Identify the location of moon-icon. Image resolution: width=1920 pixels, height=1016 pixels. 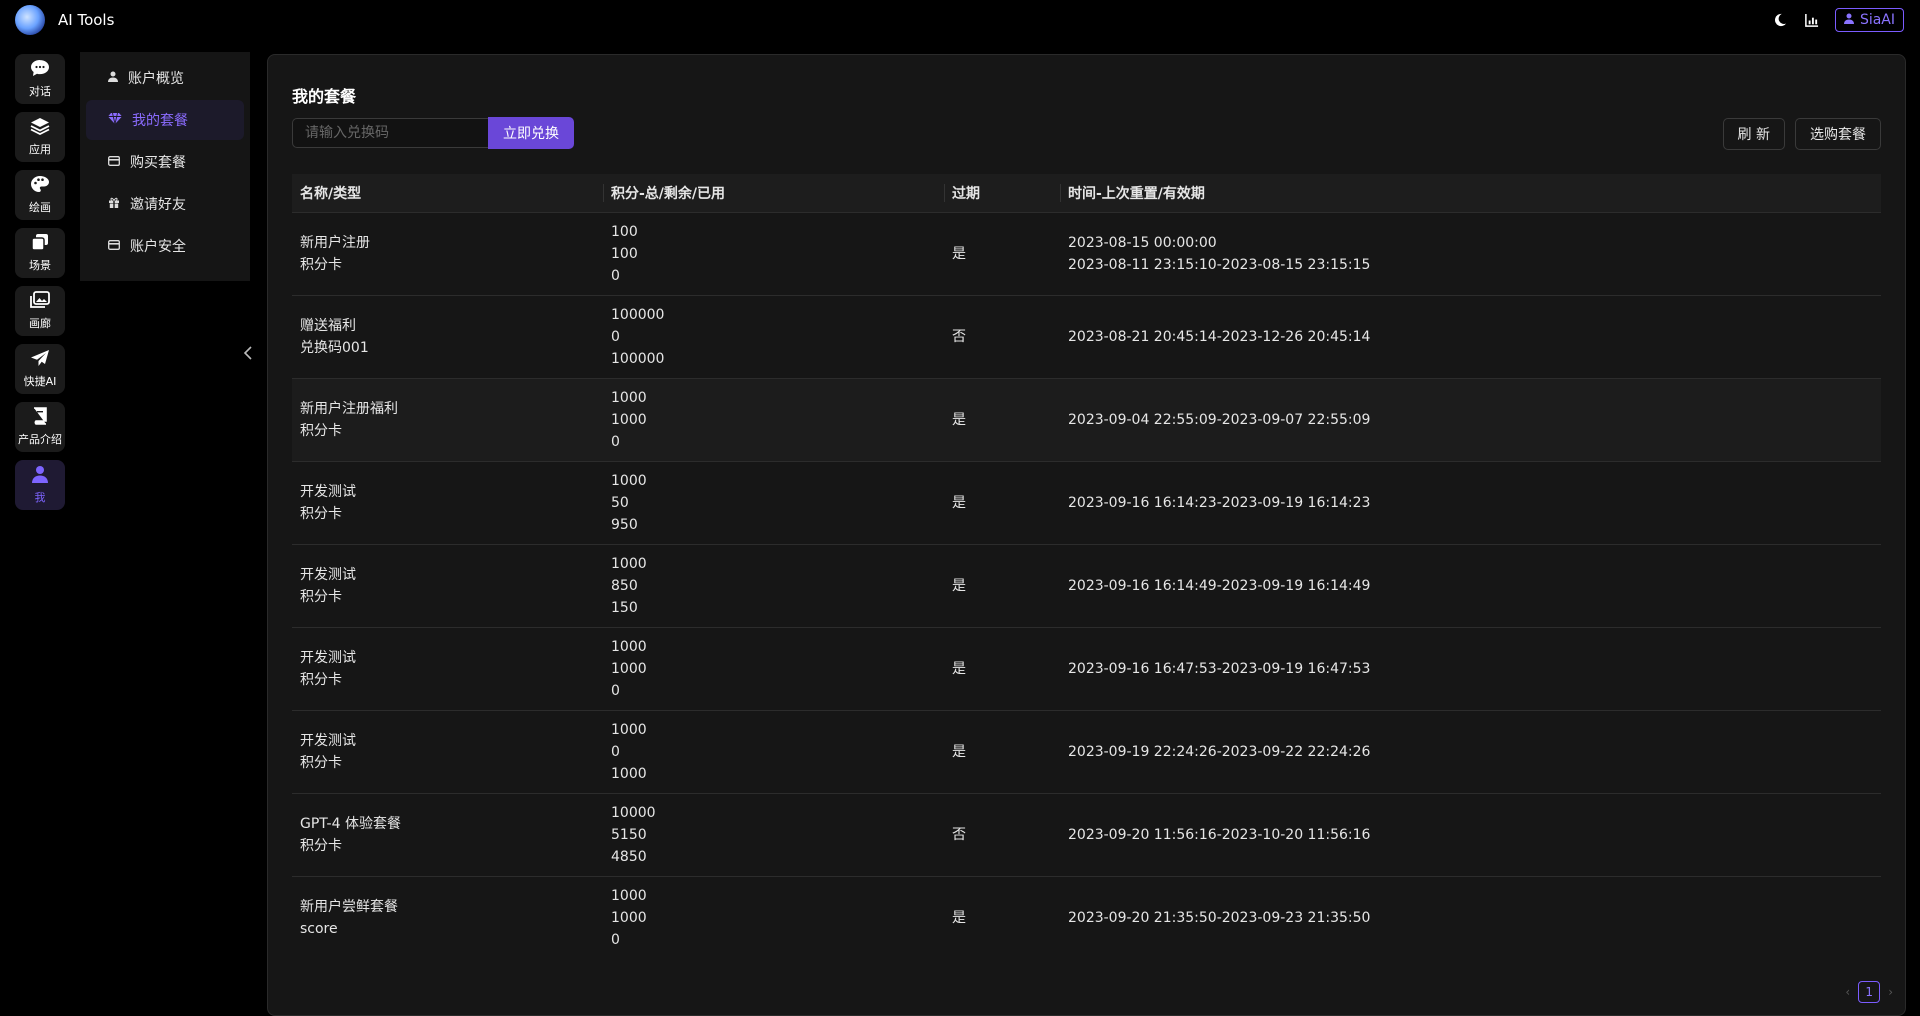
(1780, 20).